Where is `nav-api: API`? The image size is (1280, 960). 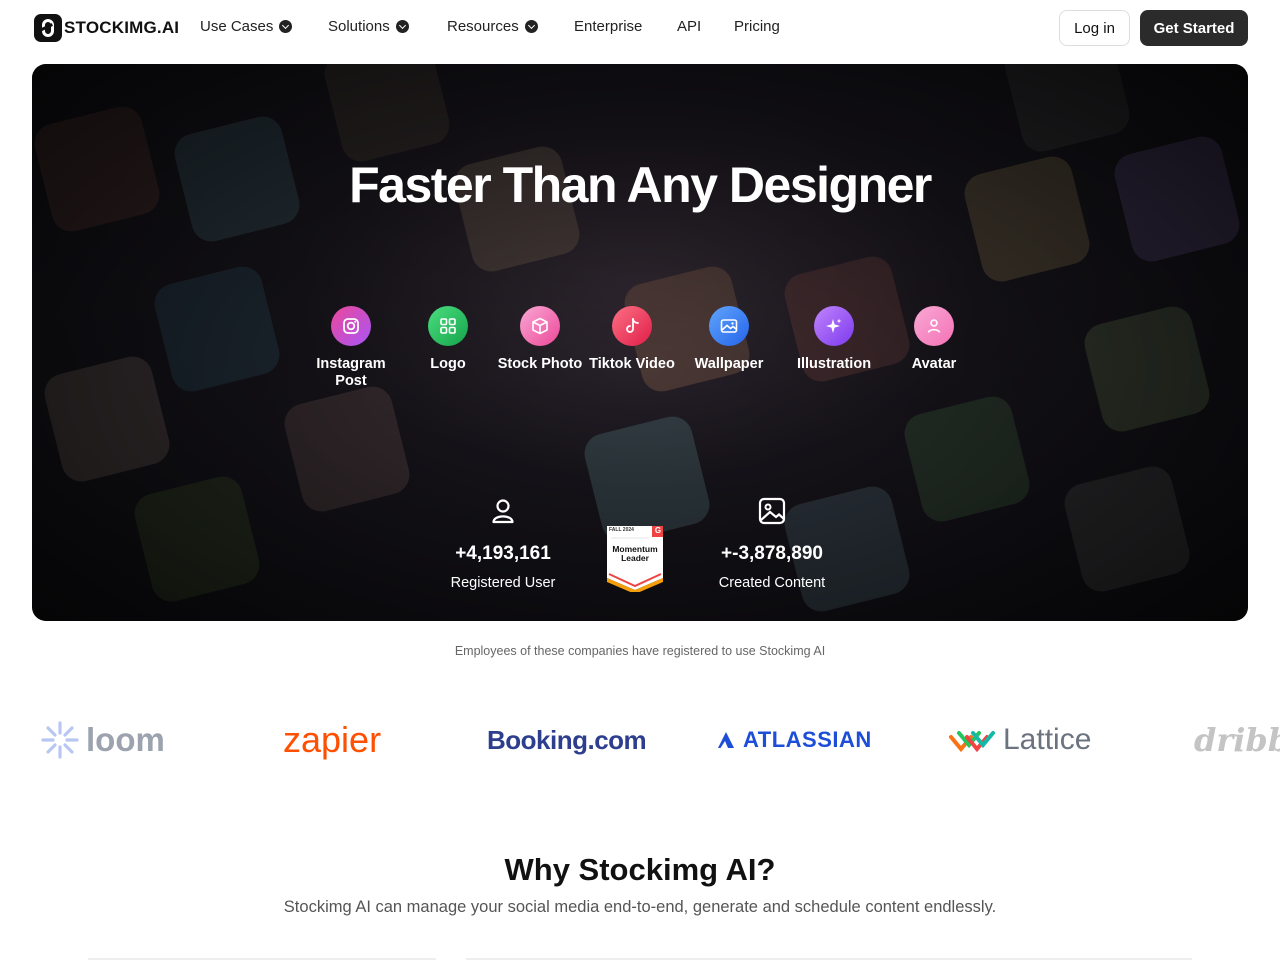 nav-api: API is located at coordinates (689, 26).